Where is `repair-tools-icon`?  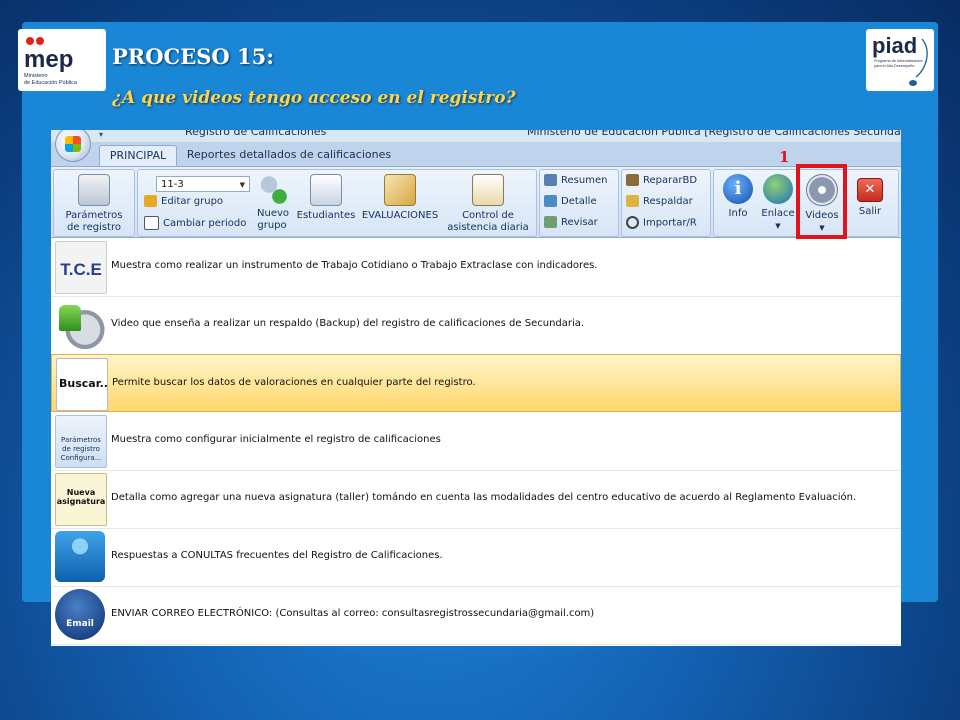 repair-tools-icon is located at coordinates (632, 180).